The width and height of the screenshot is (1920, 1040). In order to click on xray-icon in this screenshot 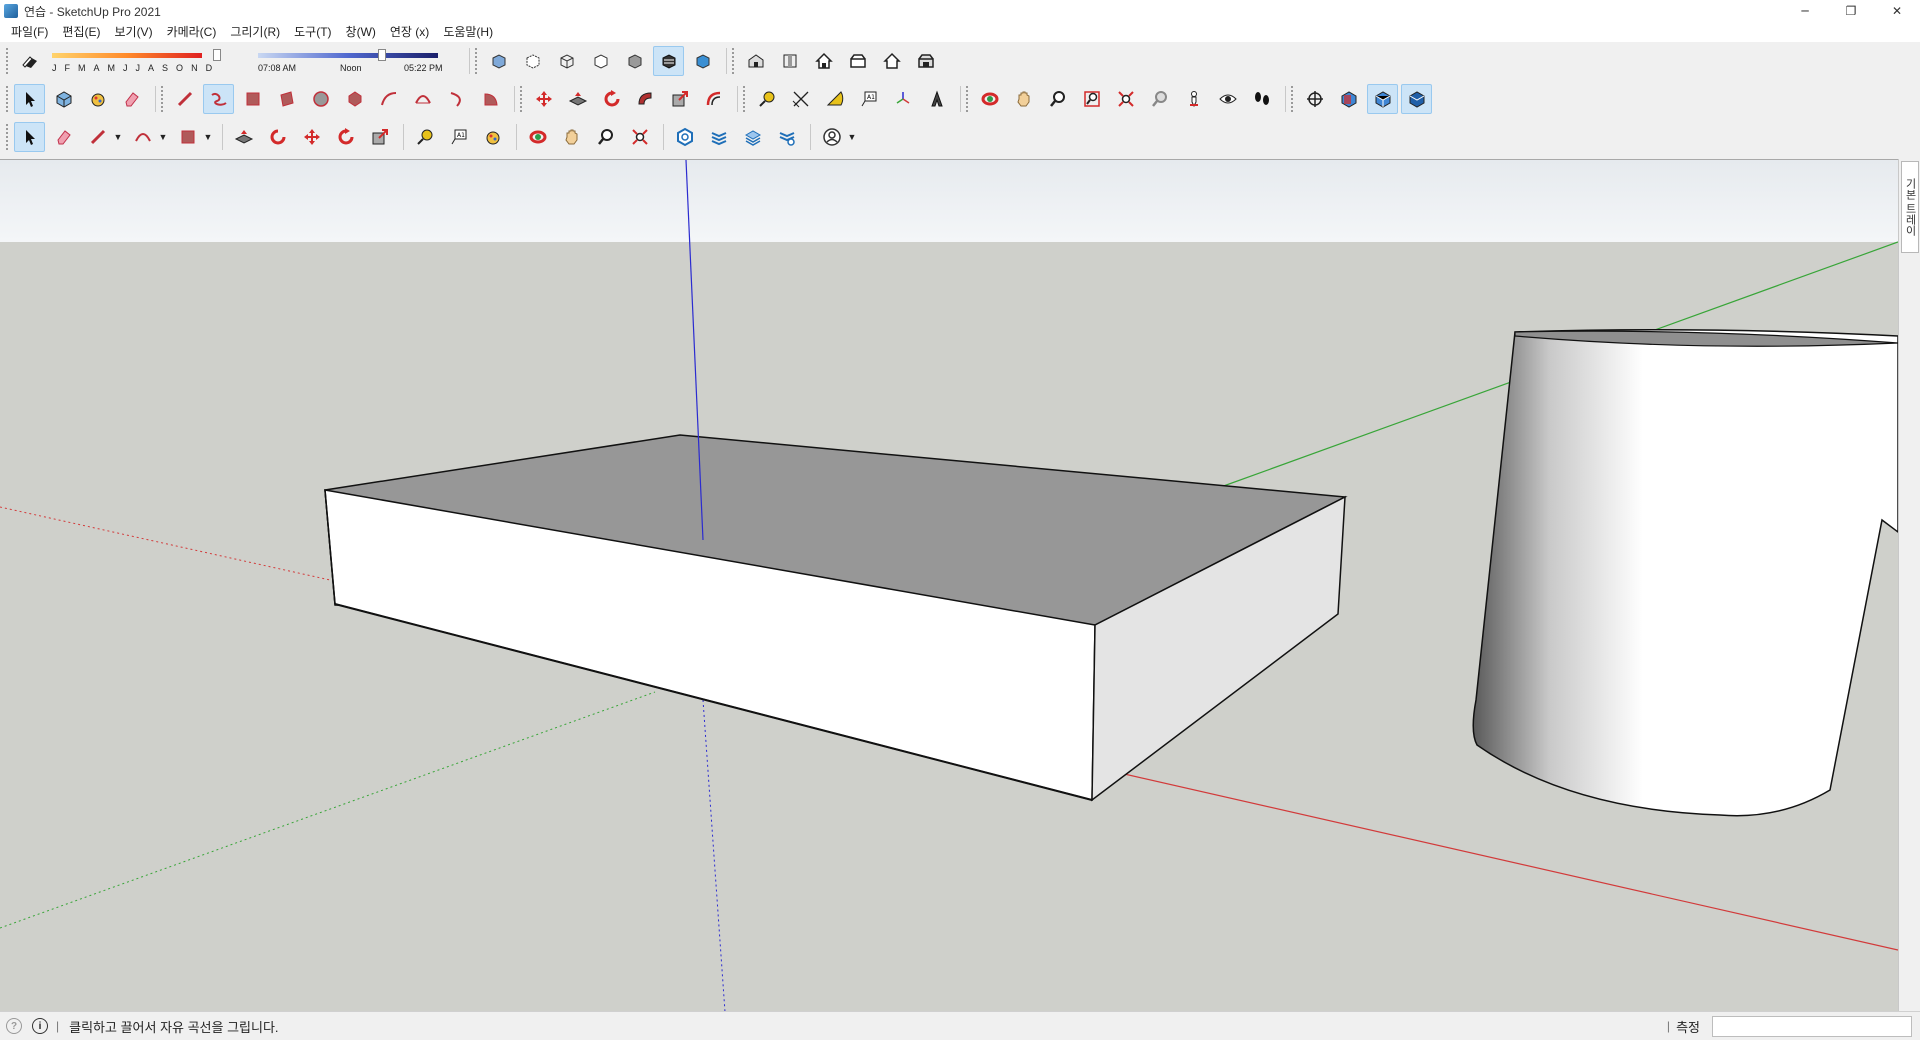, I will do `click(498, 61)`.